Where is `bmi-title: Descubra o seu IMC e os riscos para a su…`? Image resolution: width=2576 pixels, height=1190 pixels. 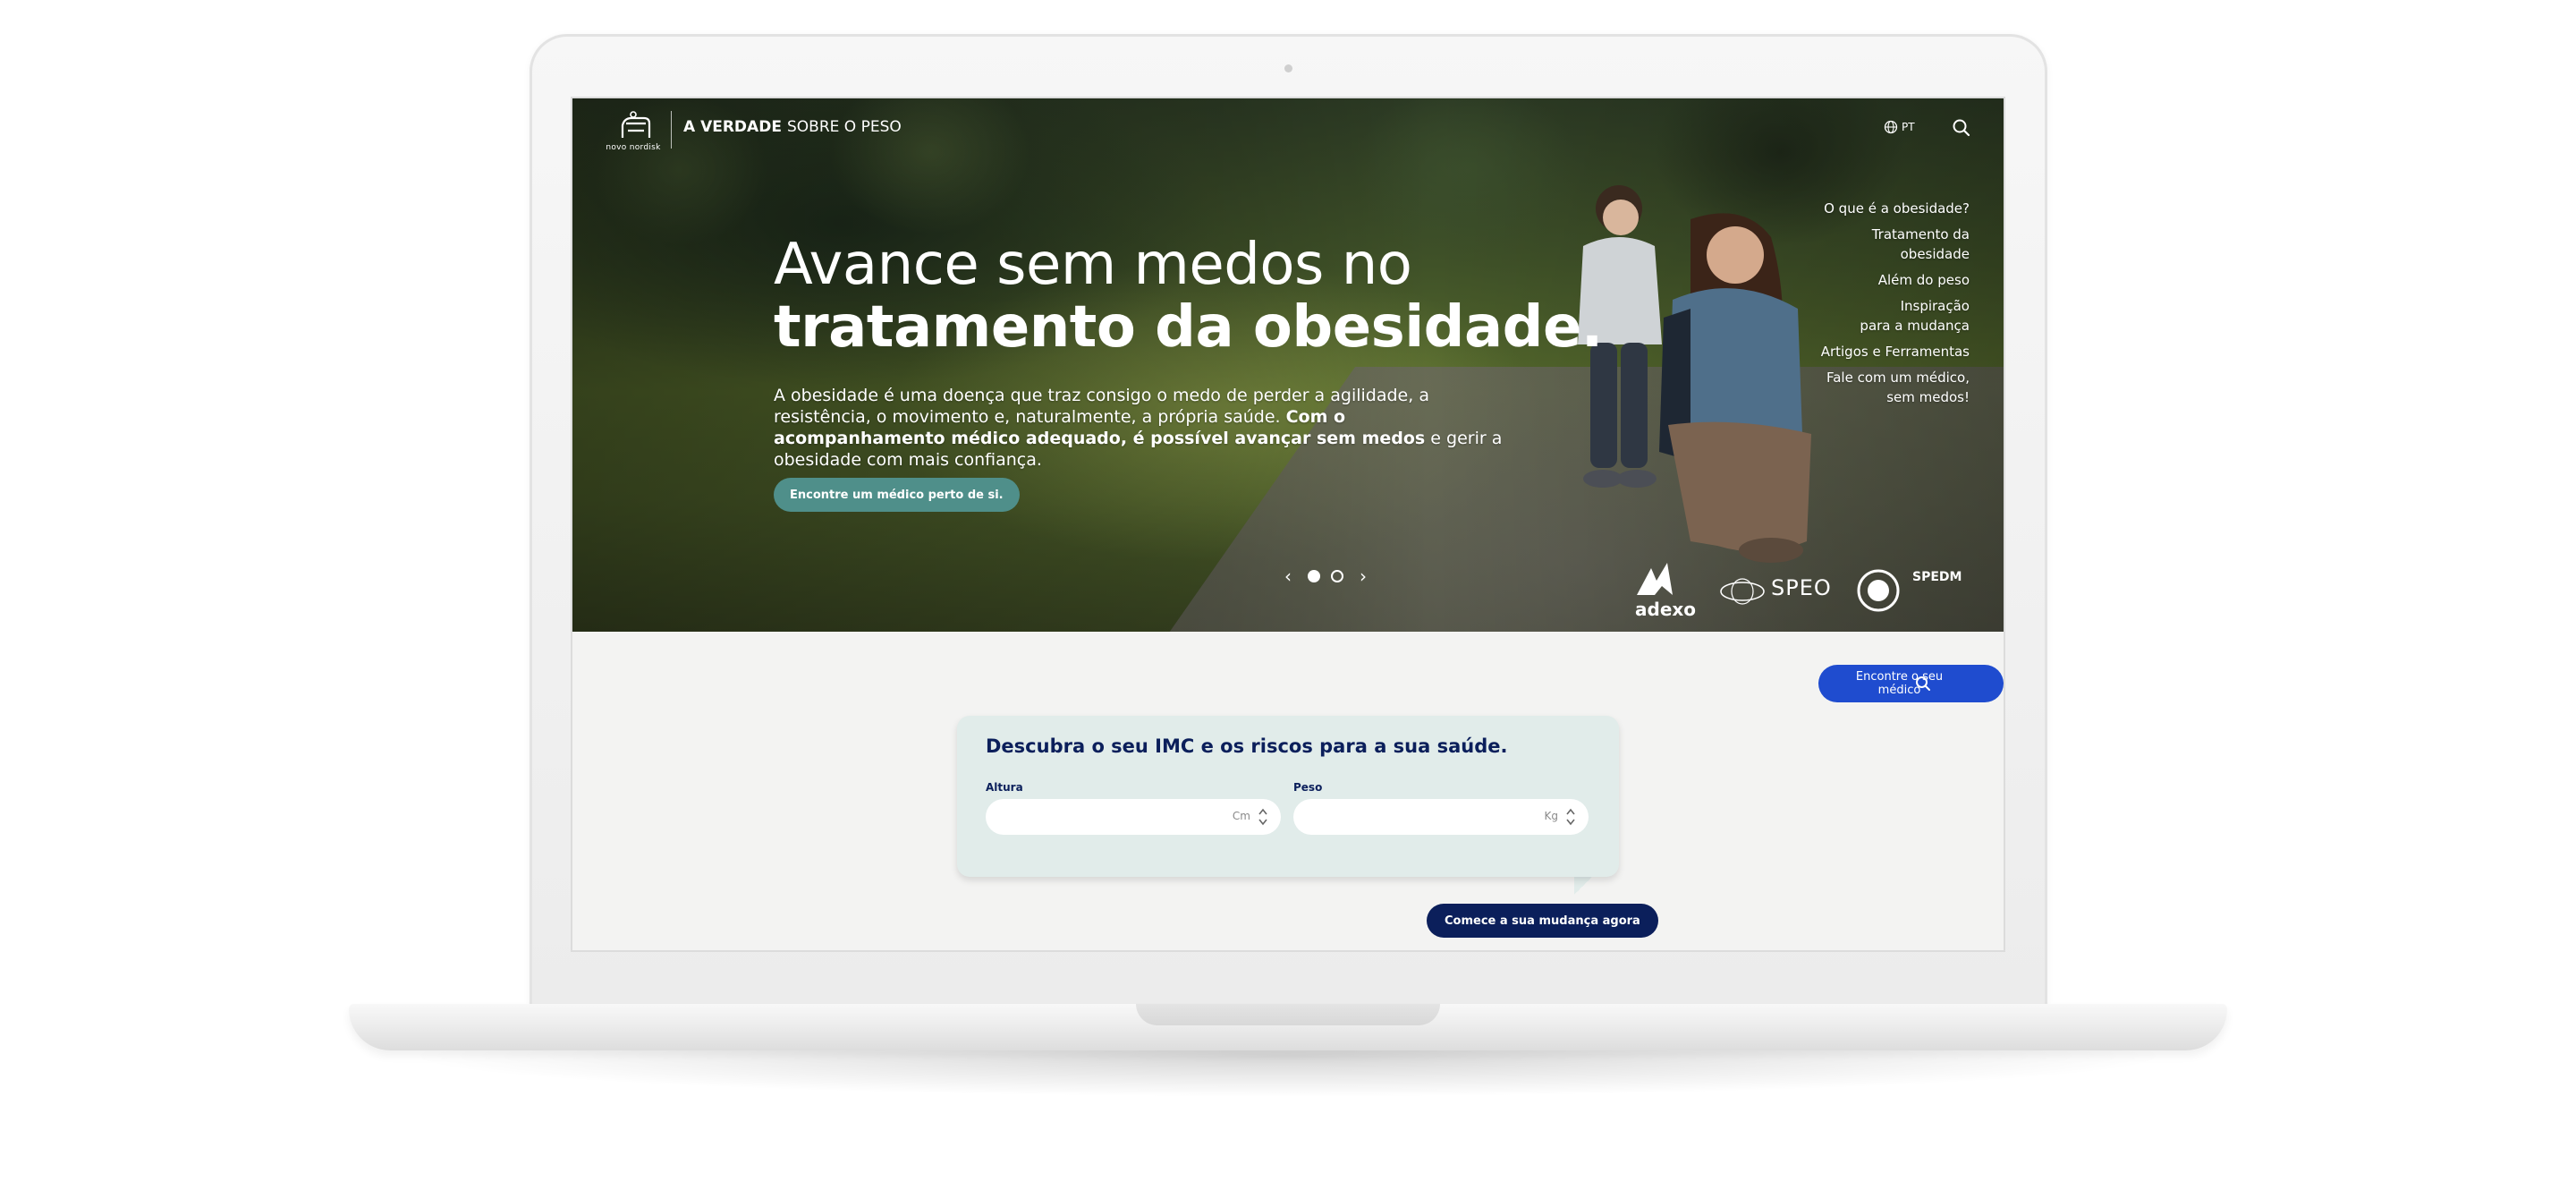
bmi-title: Descubra o seu IMC e os riscos para a su… is located at coordinates (1247, 746).